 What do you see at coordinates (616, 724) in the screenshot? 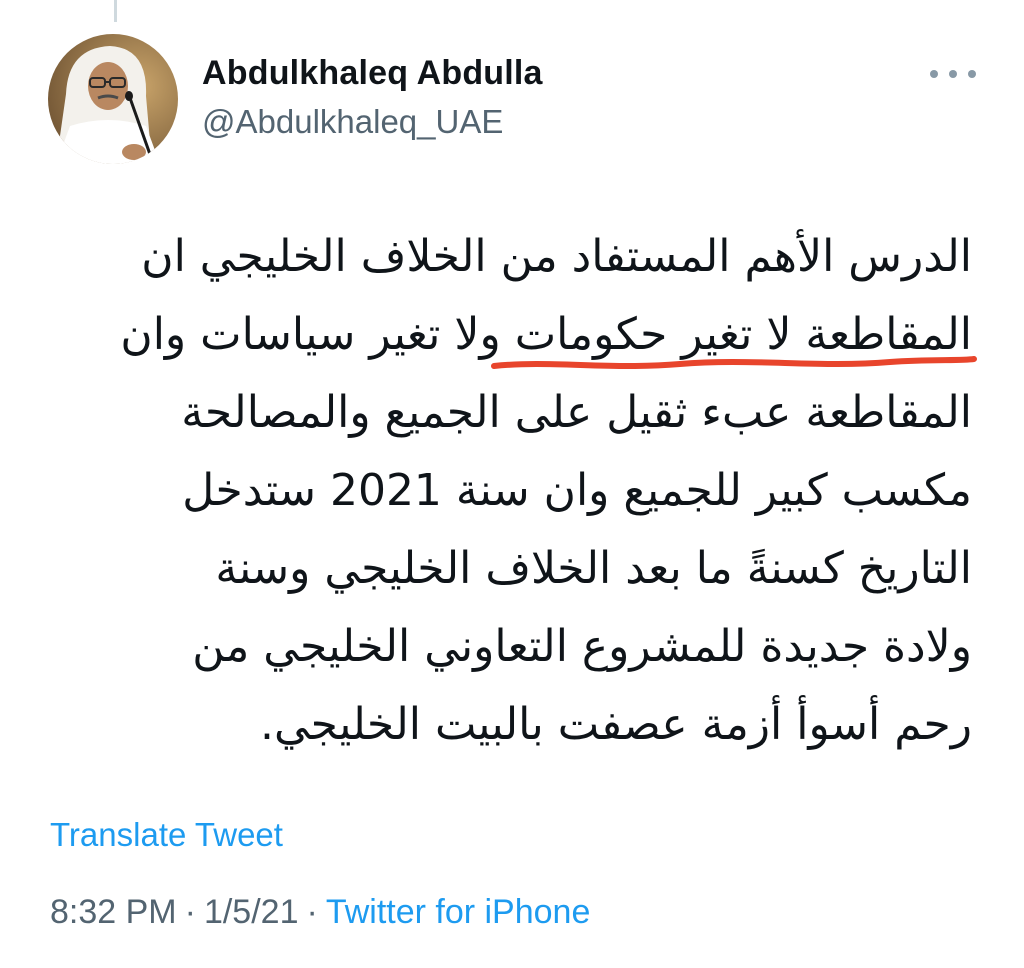
I see `tweet-text-line: رحم أسوأ أزمة عصفت بالبيت الخليجي.` at bounding box center [616, 724].